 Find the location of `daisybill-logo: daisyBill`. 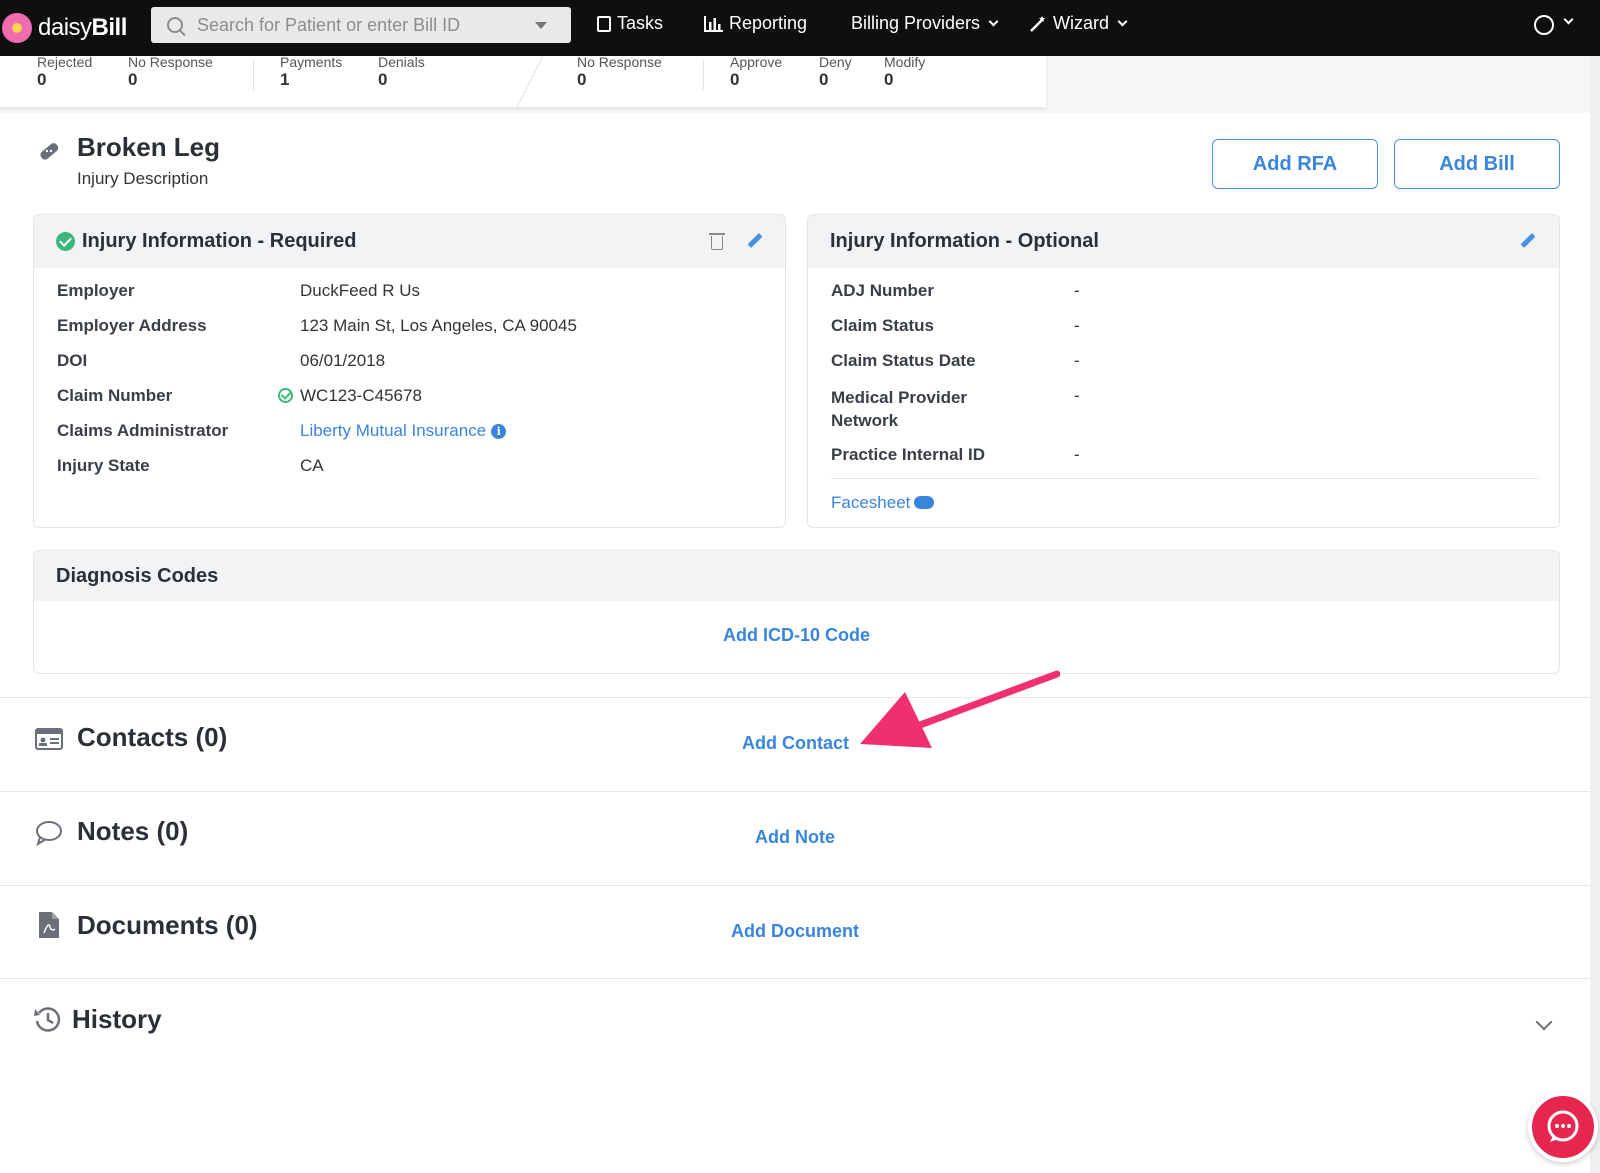

daisybill-logo: daisyBill is located at coordinates (70, 28).